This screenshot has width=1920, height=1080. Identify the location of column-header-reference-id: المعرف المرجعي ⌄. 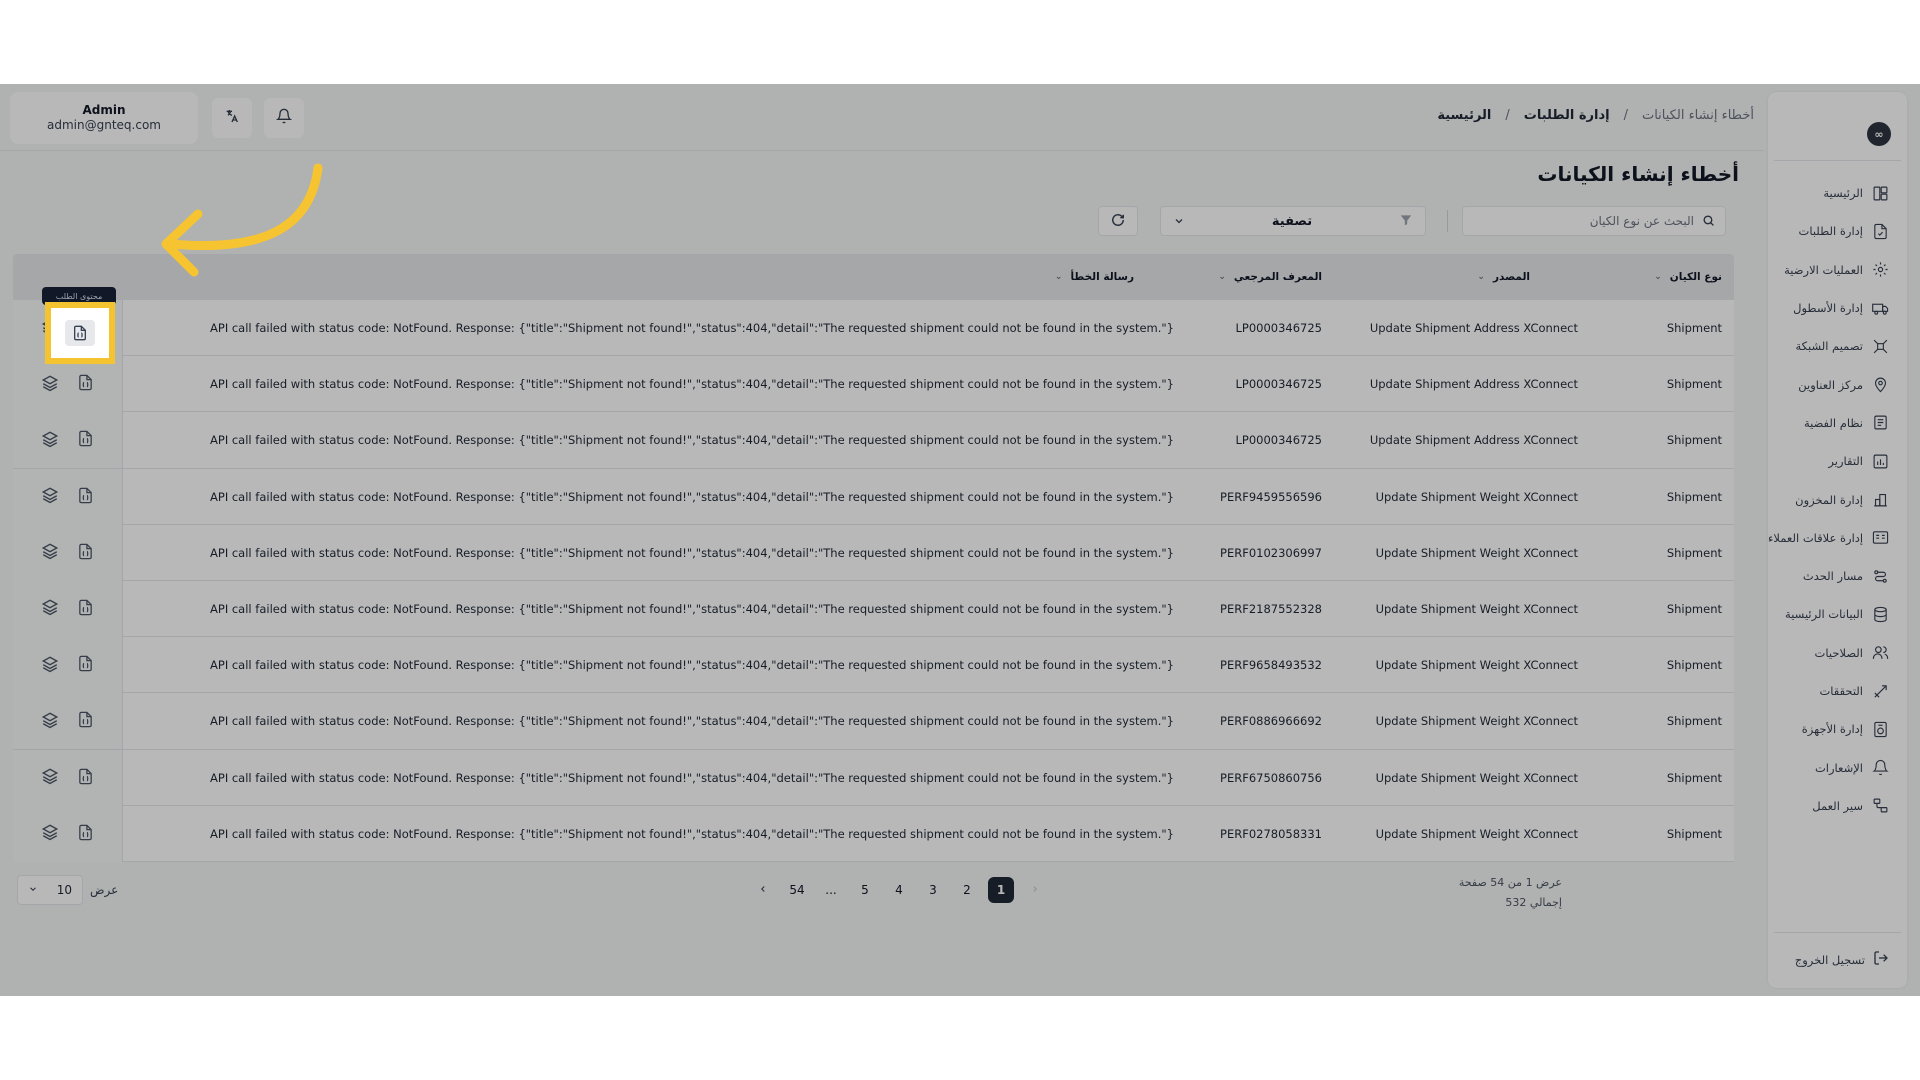
(1270, 277).